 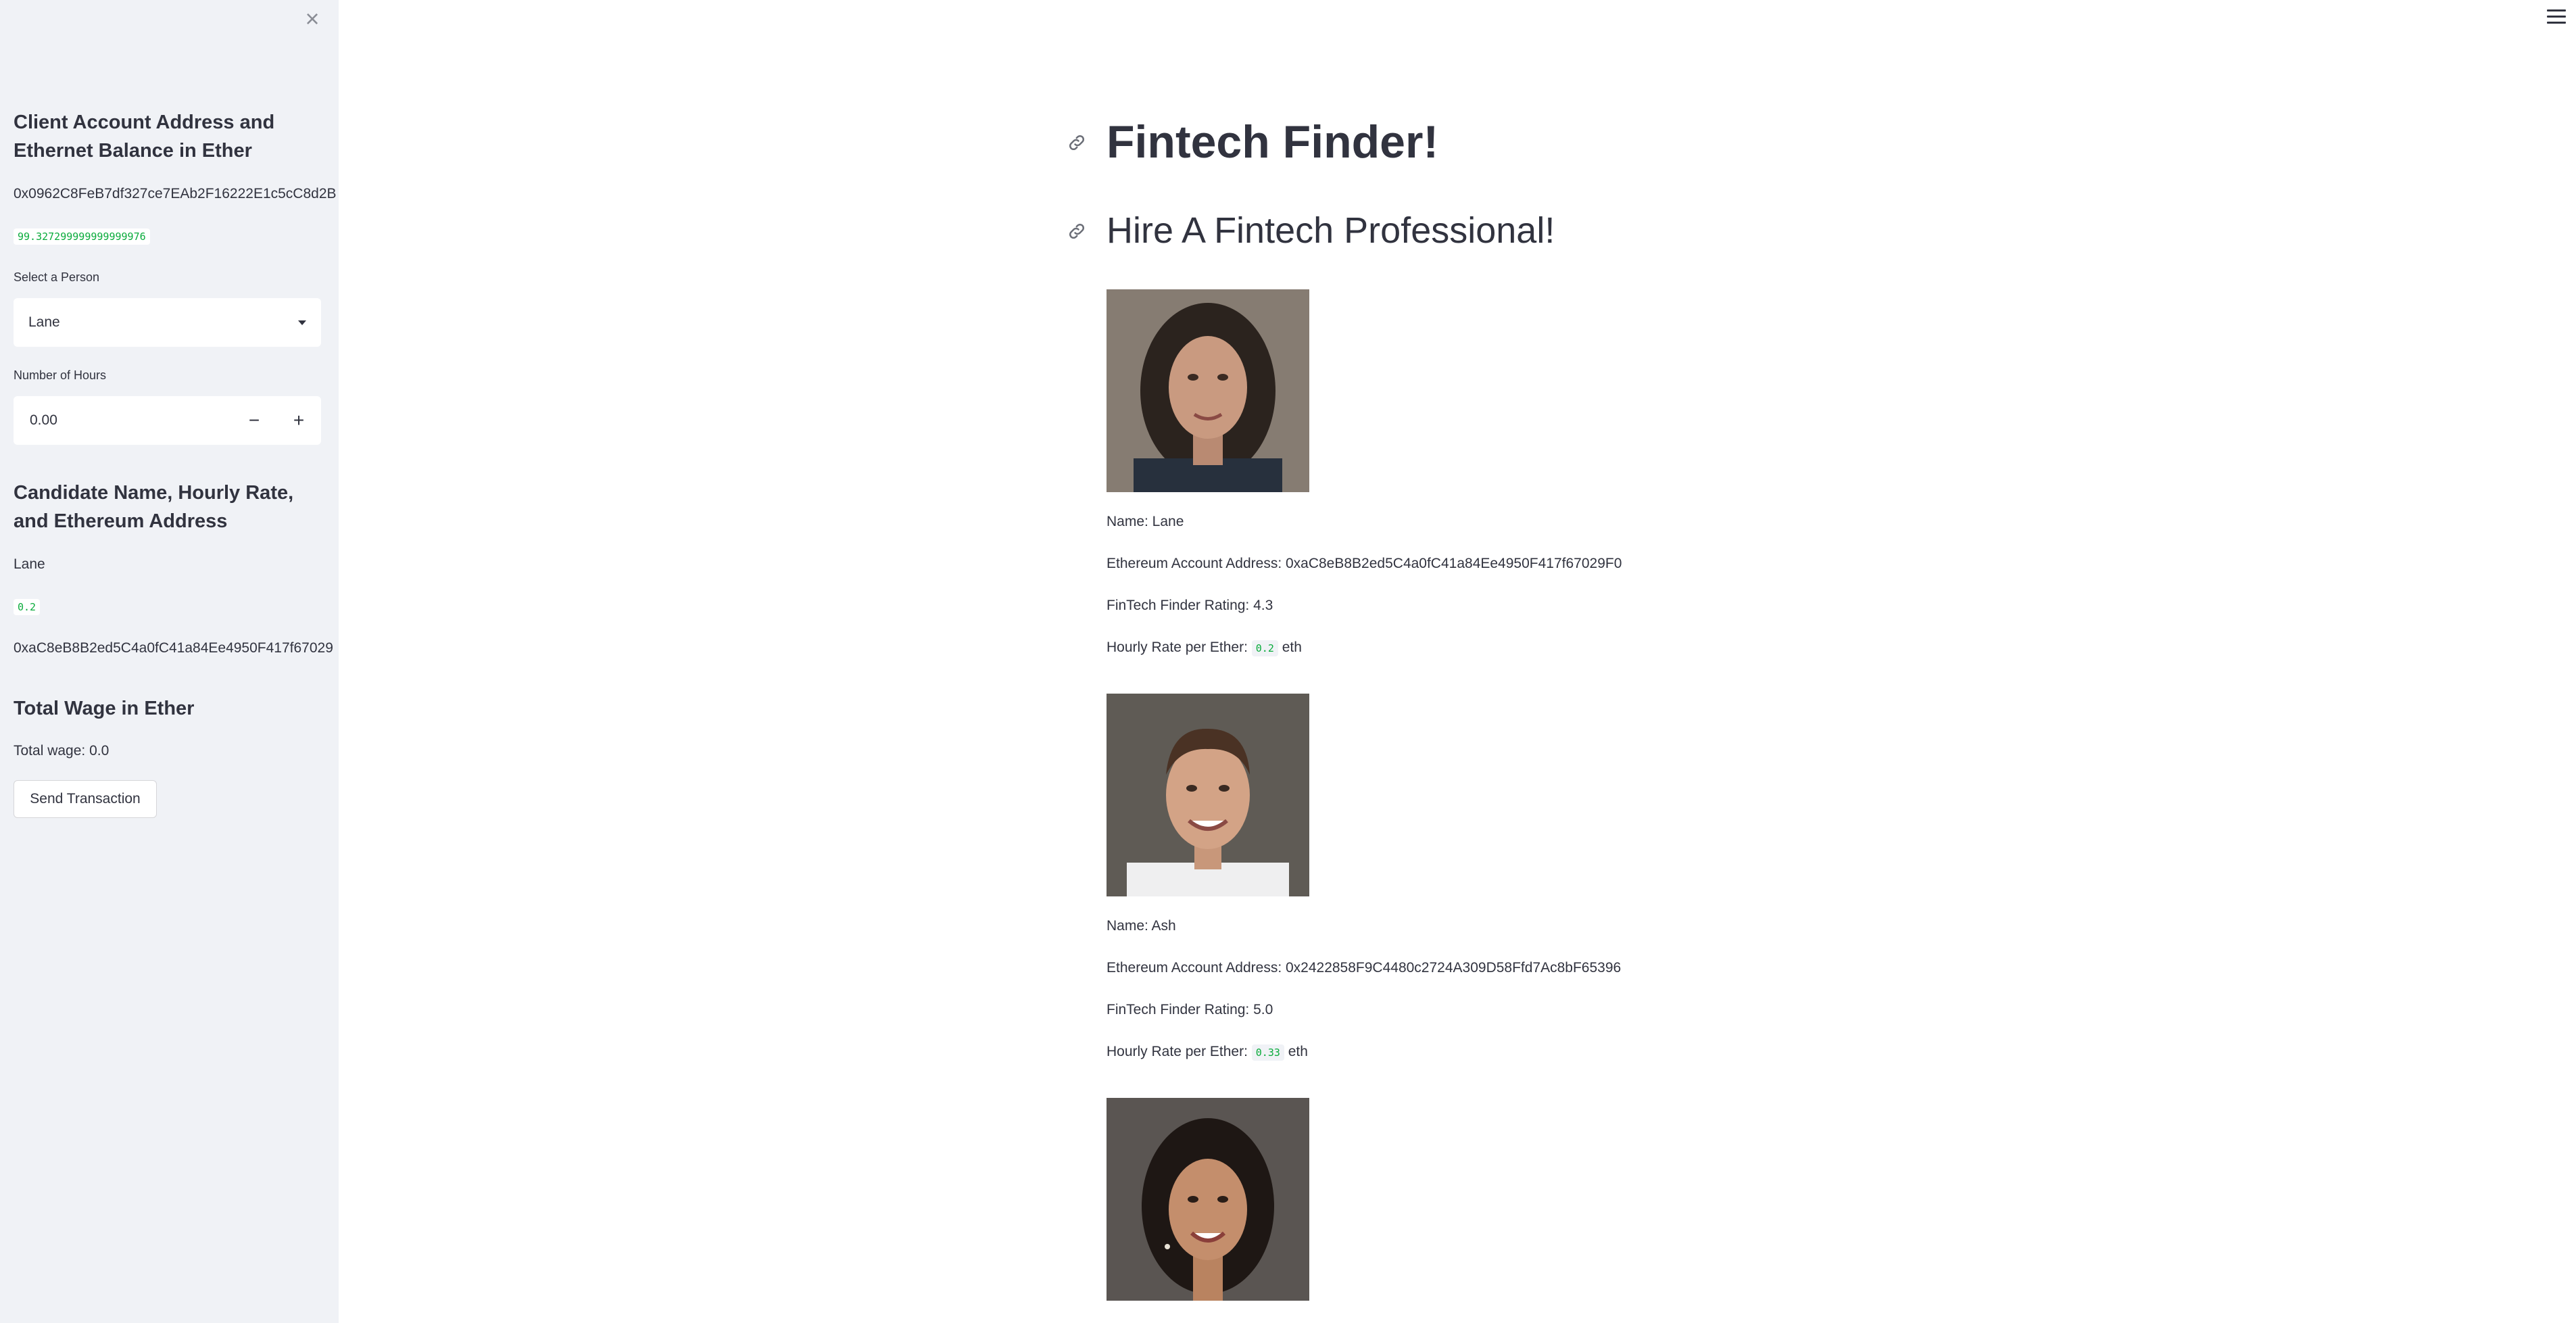 I want to click on candidate-rate-wrap: 0.2, so click(x=27, y=607).